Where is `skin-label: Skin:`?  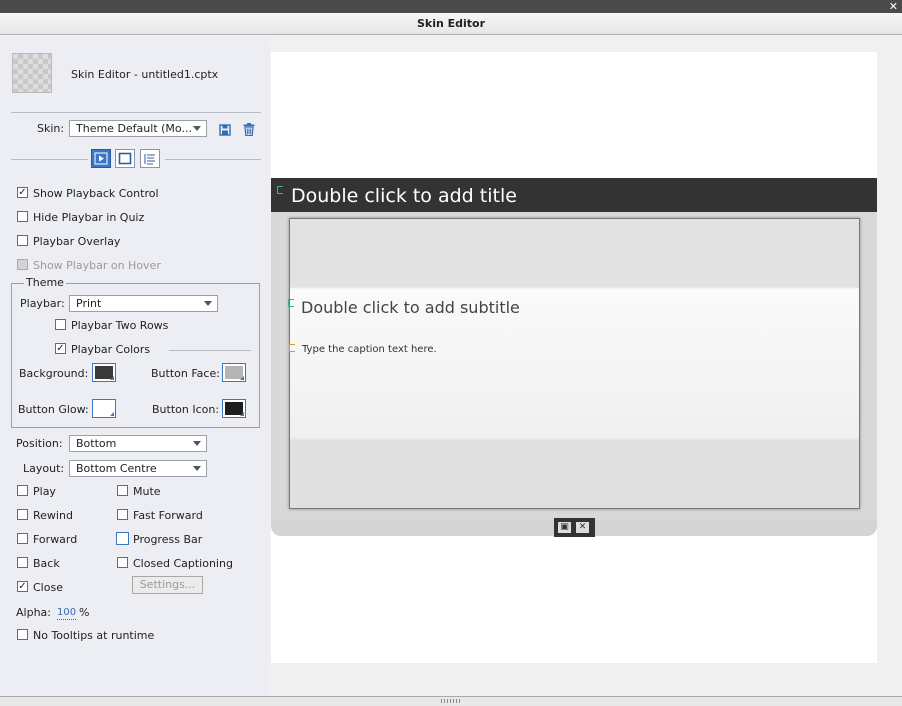
skin-label: Skin: is located at coordinates (51, 128).